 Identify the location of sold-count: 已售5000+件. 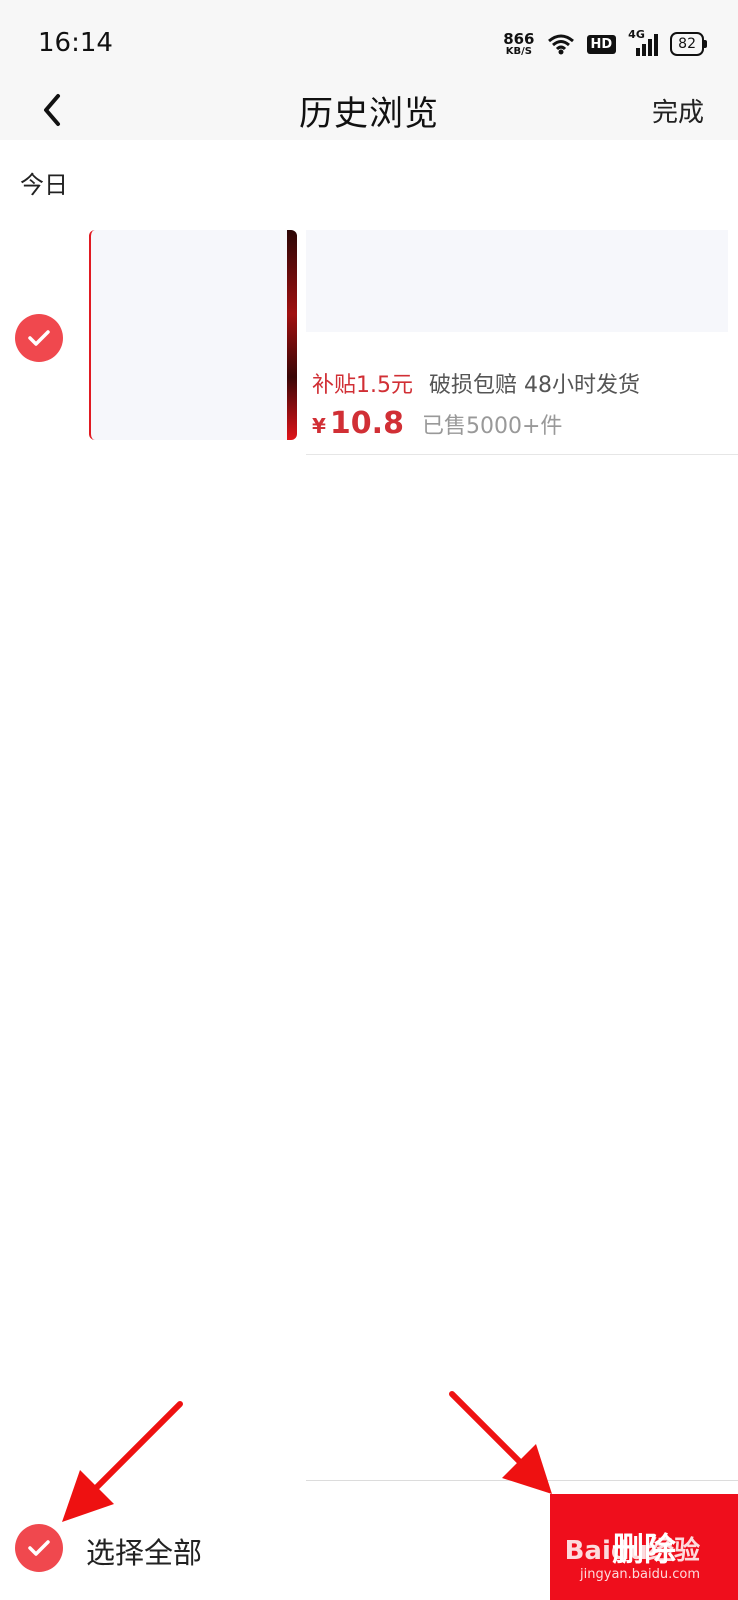
(492, 426).